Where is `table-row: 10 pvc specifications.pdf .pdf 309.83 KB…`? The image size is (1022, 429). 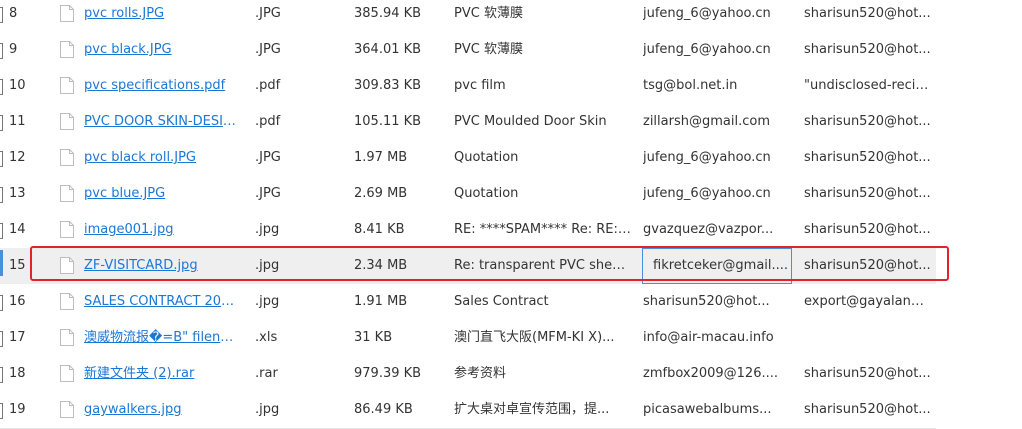 table-row: 10 pvc specifications.pdf .pdf 309.83 KB… is located at coordinates (468, 86).